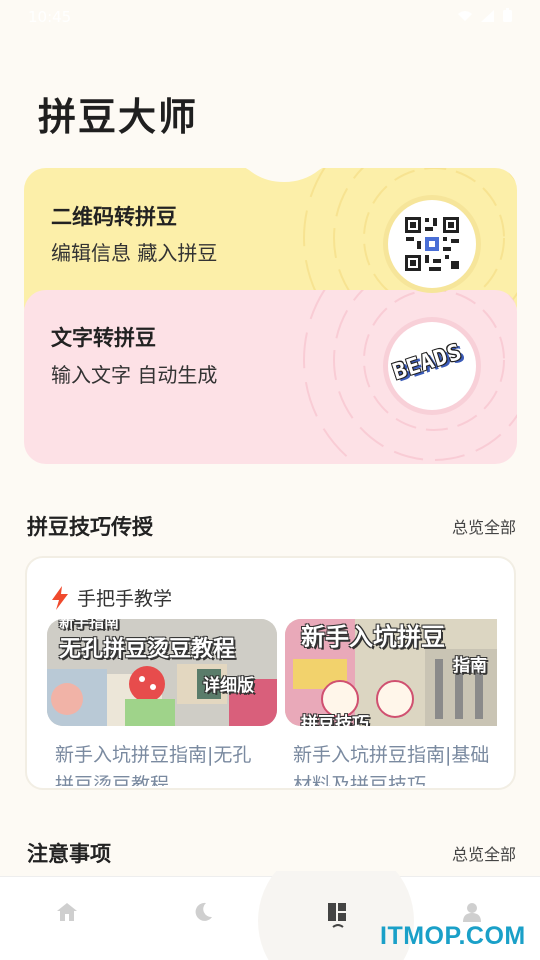  Describe the element at coordinates (453, 936) in the screenshot. I see `watermark: ITMOP.COM` at that location.